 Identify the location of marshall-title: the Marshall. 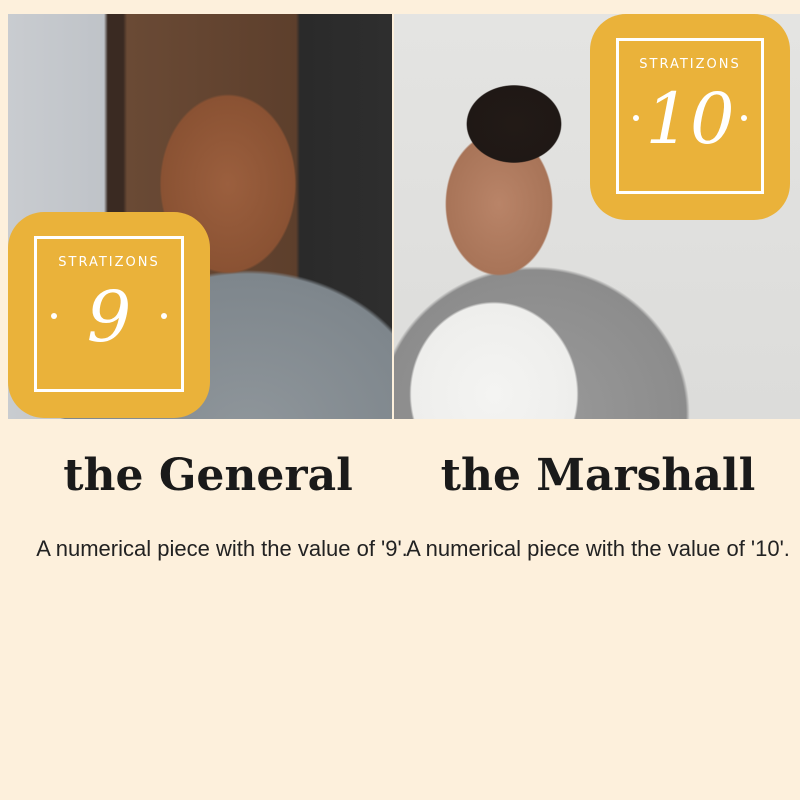
(598, 475).